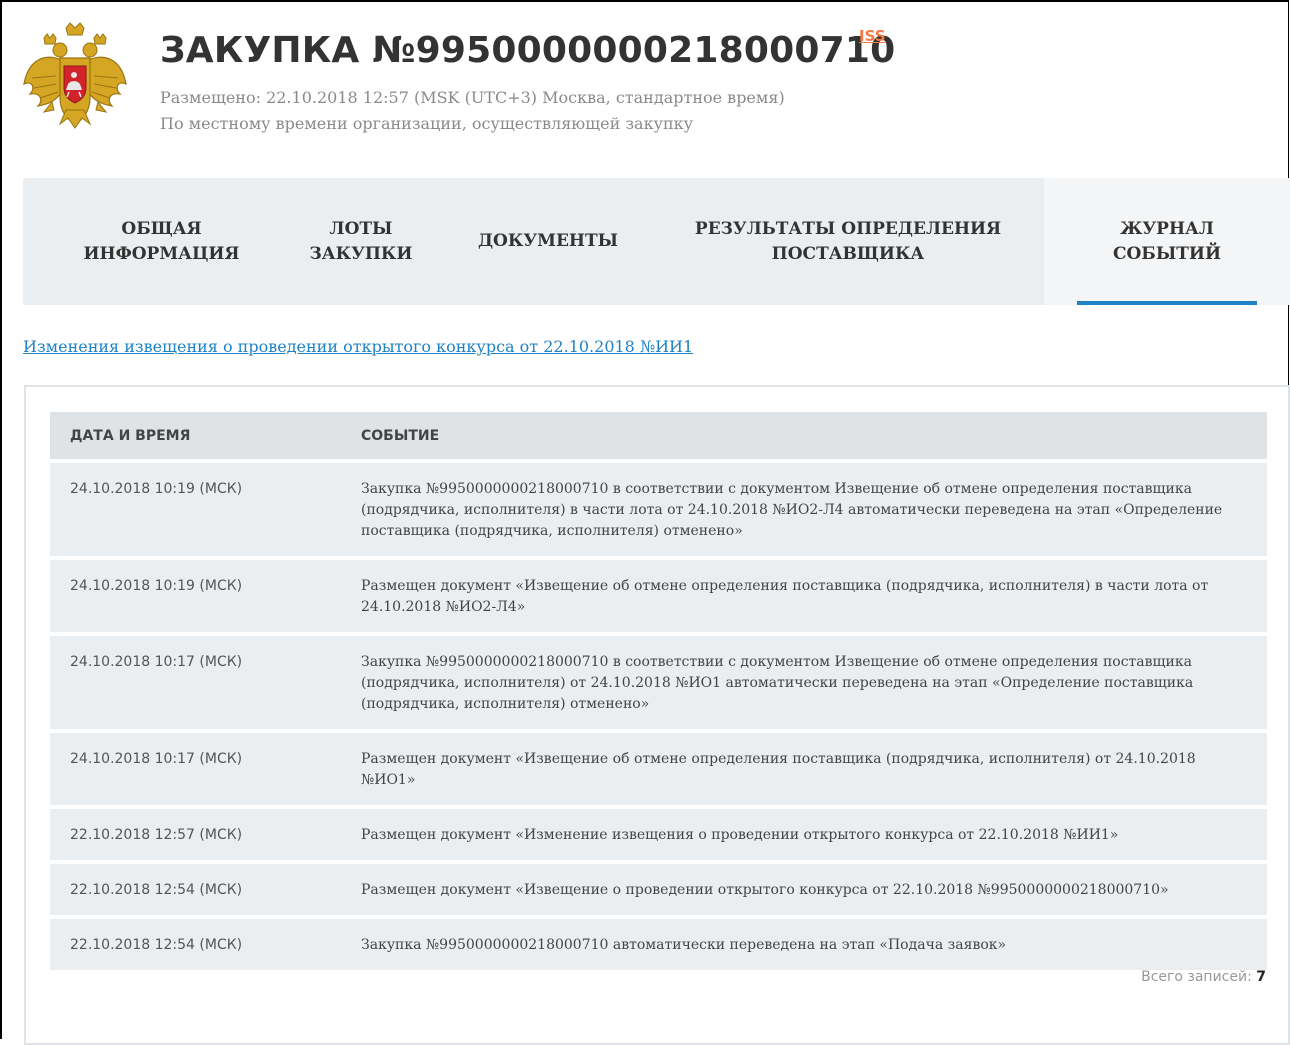 The height and width of the screenshot is (1045, 1290). Describe the element at coordinates (161, 241) in the screenshot. I see `tab-general-info: ОБЩАЯ ИНФОРМАЦИЯ` at that location.